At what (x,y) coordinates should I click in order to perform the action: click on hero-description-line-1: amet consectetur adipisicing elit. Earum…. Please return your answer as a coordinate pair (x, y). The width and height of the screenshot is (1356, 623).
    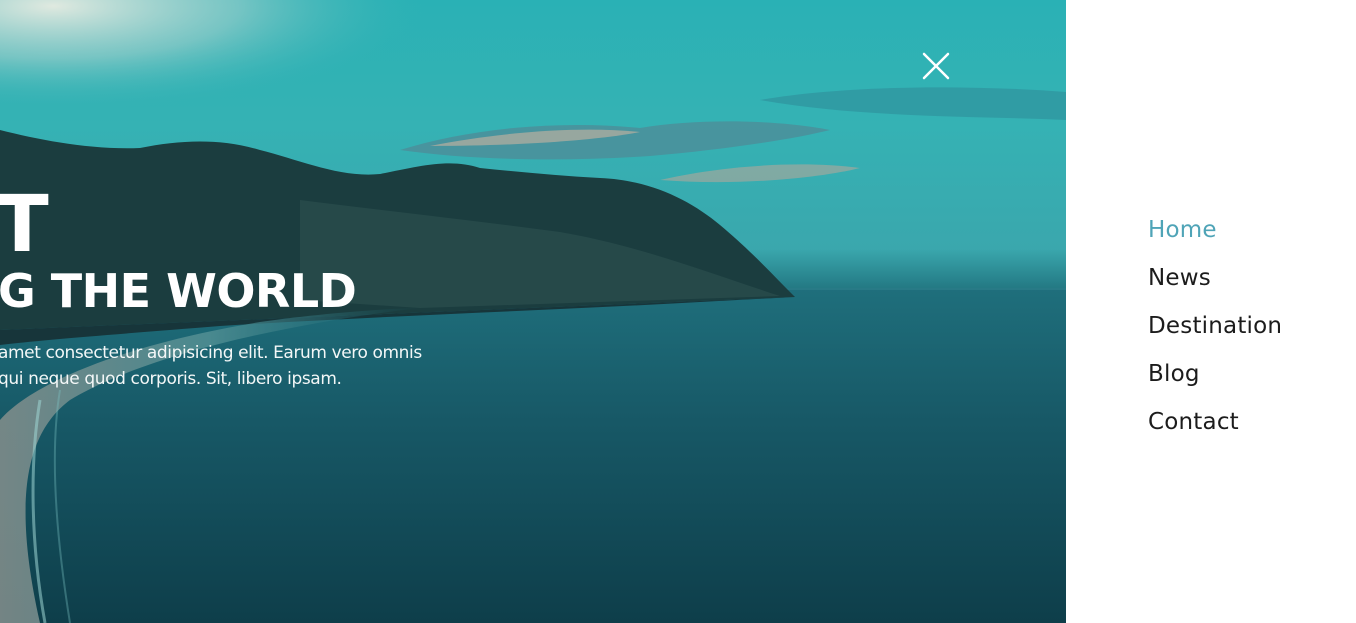
    Looking at the image, I should click on (211, 353).